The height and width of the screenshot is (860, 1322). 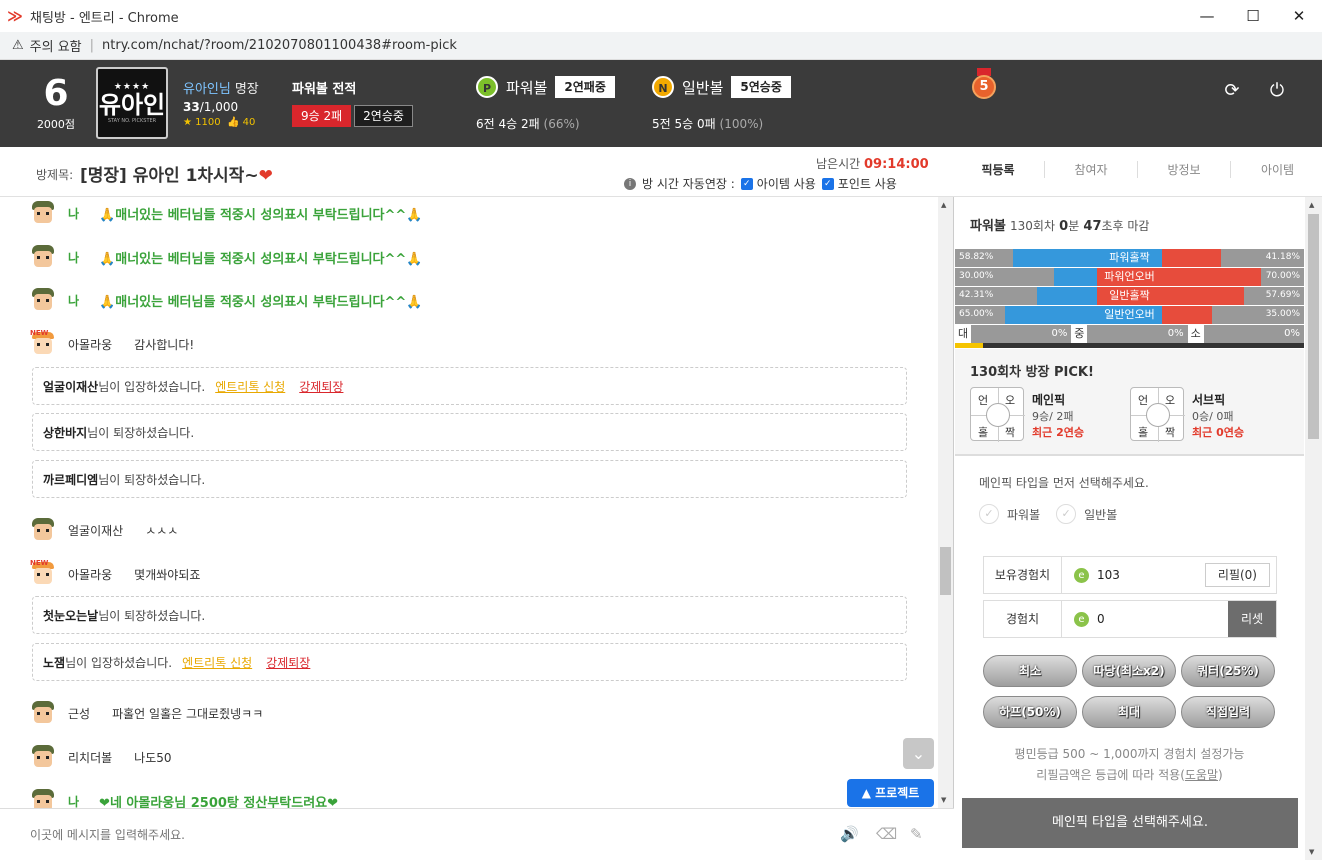 What do you see at coordinates (1157, 414) in the screenshot?
I see `sub-pick-board: 언 오 홀 짝` at bounding box center [1157, 414].